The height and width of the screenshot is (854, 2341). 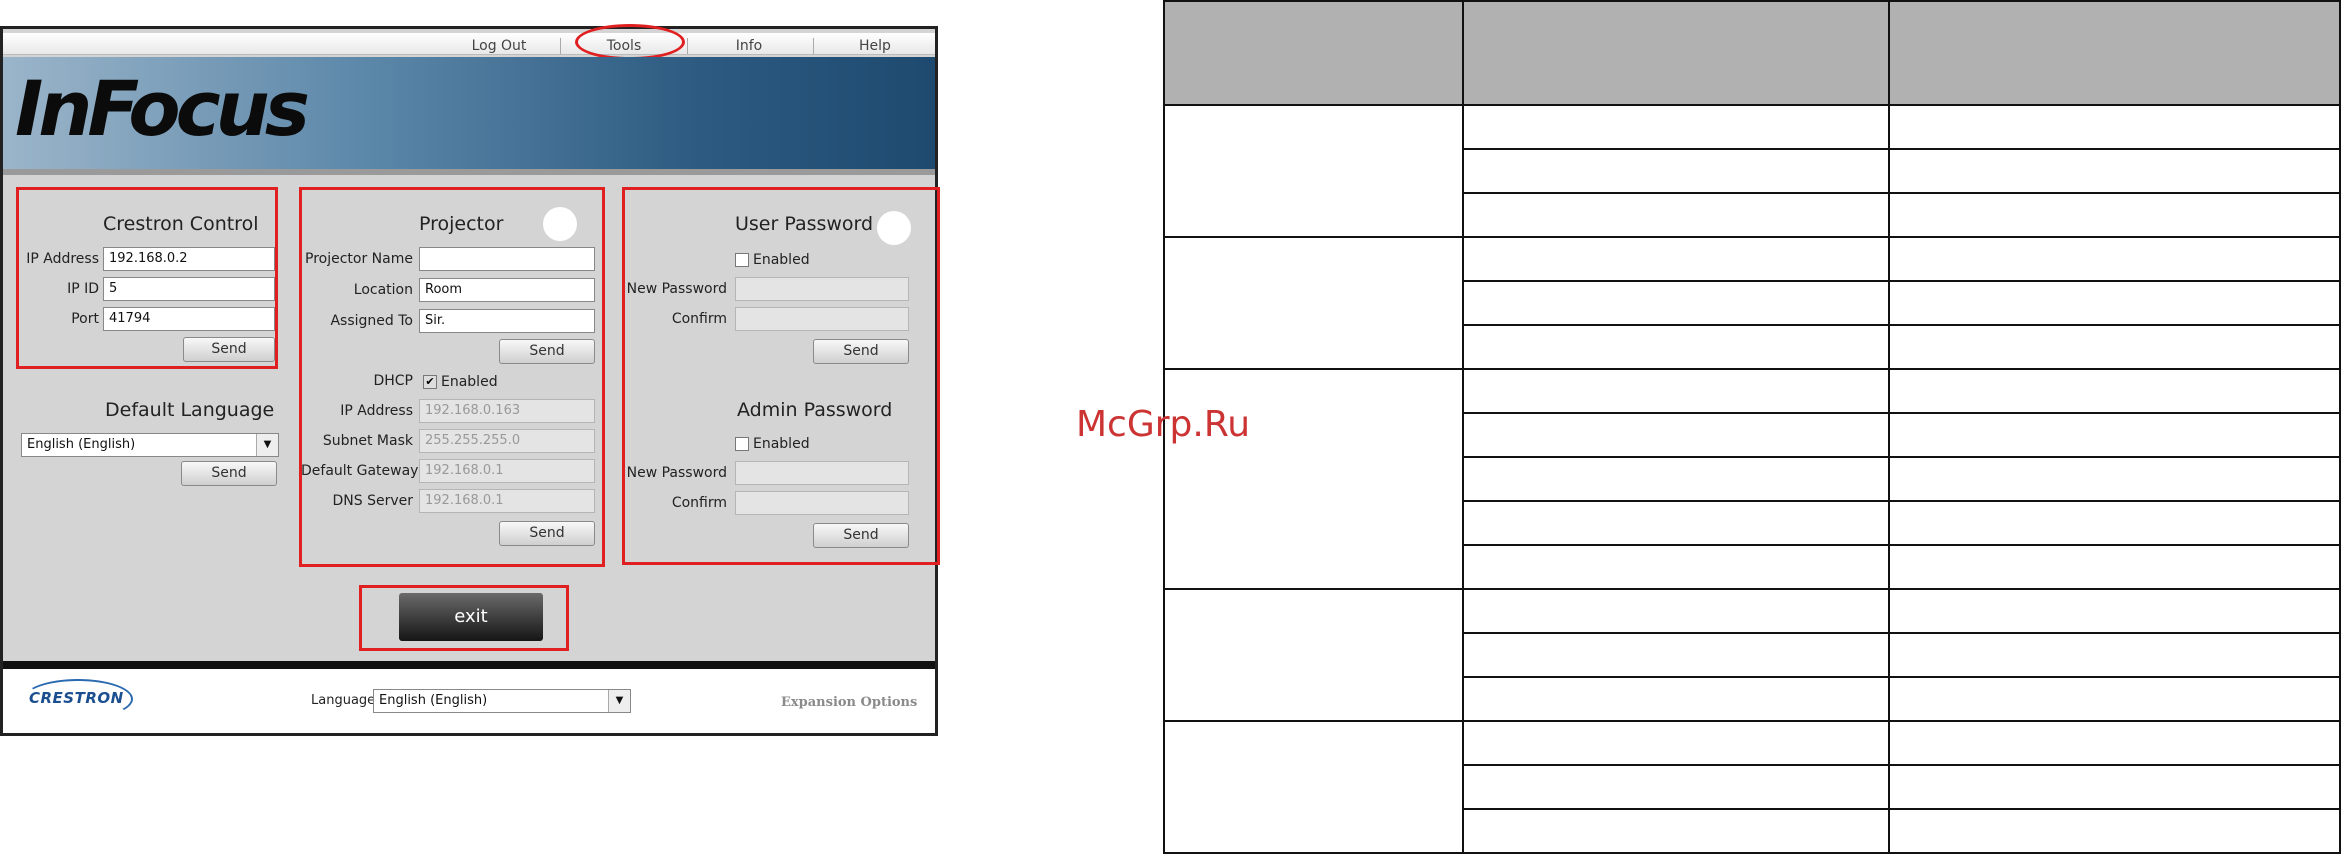 What do you see at coordinates (469, 172) in the screenshot?
I see `banner-divider` at bounding box center [469, 172].